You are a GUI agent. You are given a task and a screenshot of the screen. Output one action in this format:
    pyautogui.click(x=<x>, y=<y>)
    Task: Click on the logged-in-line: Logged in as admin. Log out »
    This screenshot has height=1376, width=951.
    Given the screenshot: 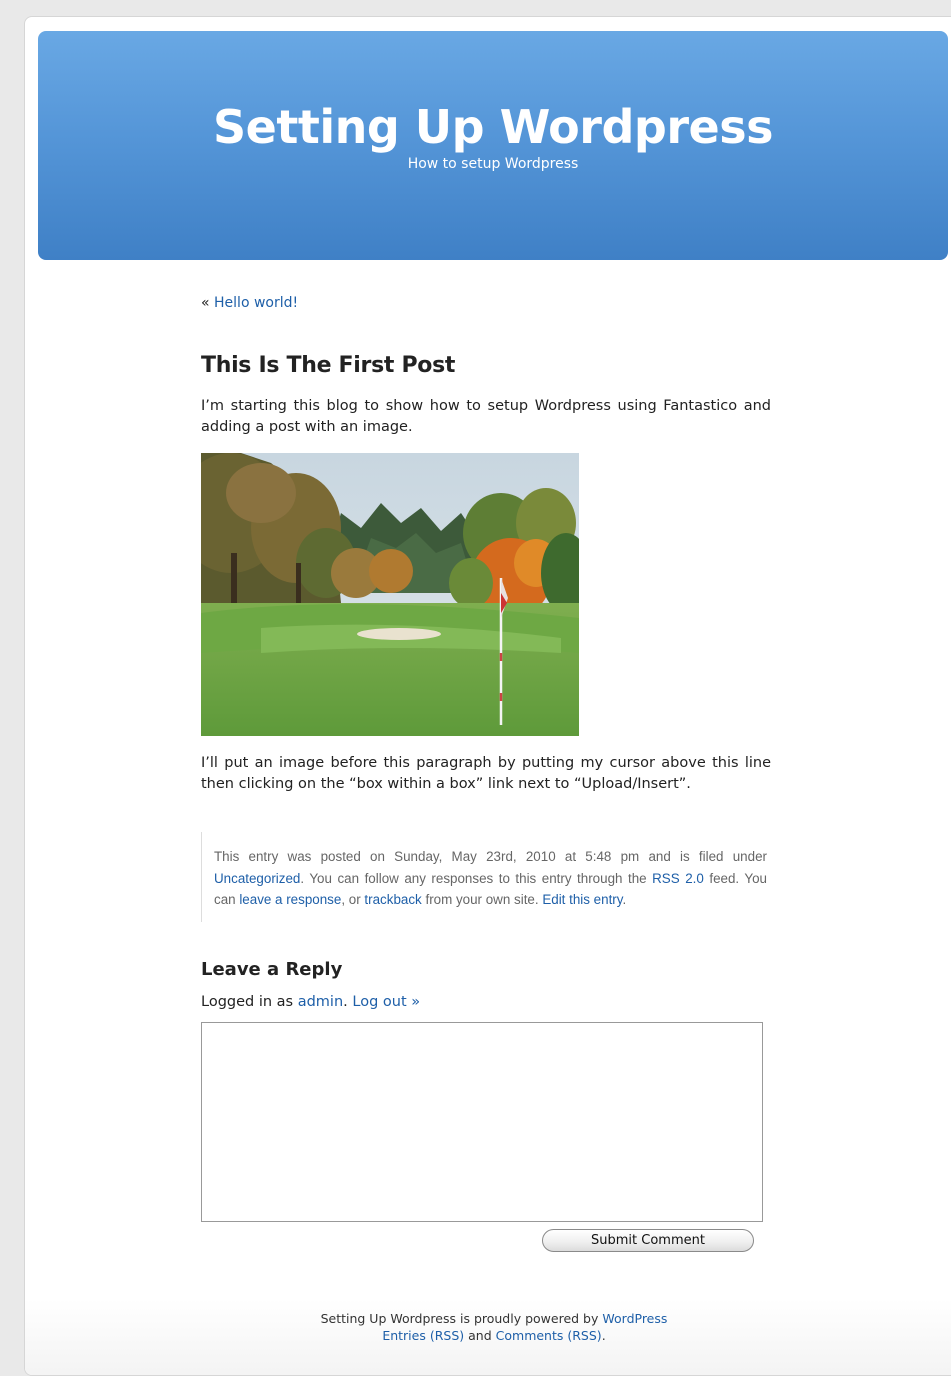 What is the action you would take?
    pyautogui.click(x=486, y=1002)
    